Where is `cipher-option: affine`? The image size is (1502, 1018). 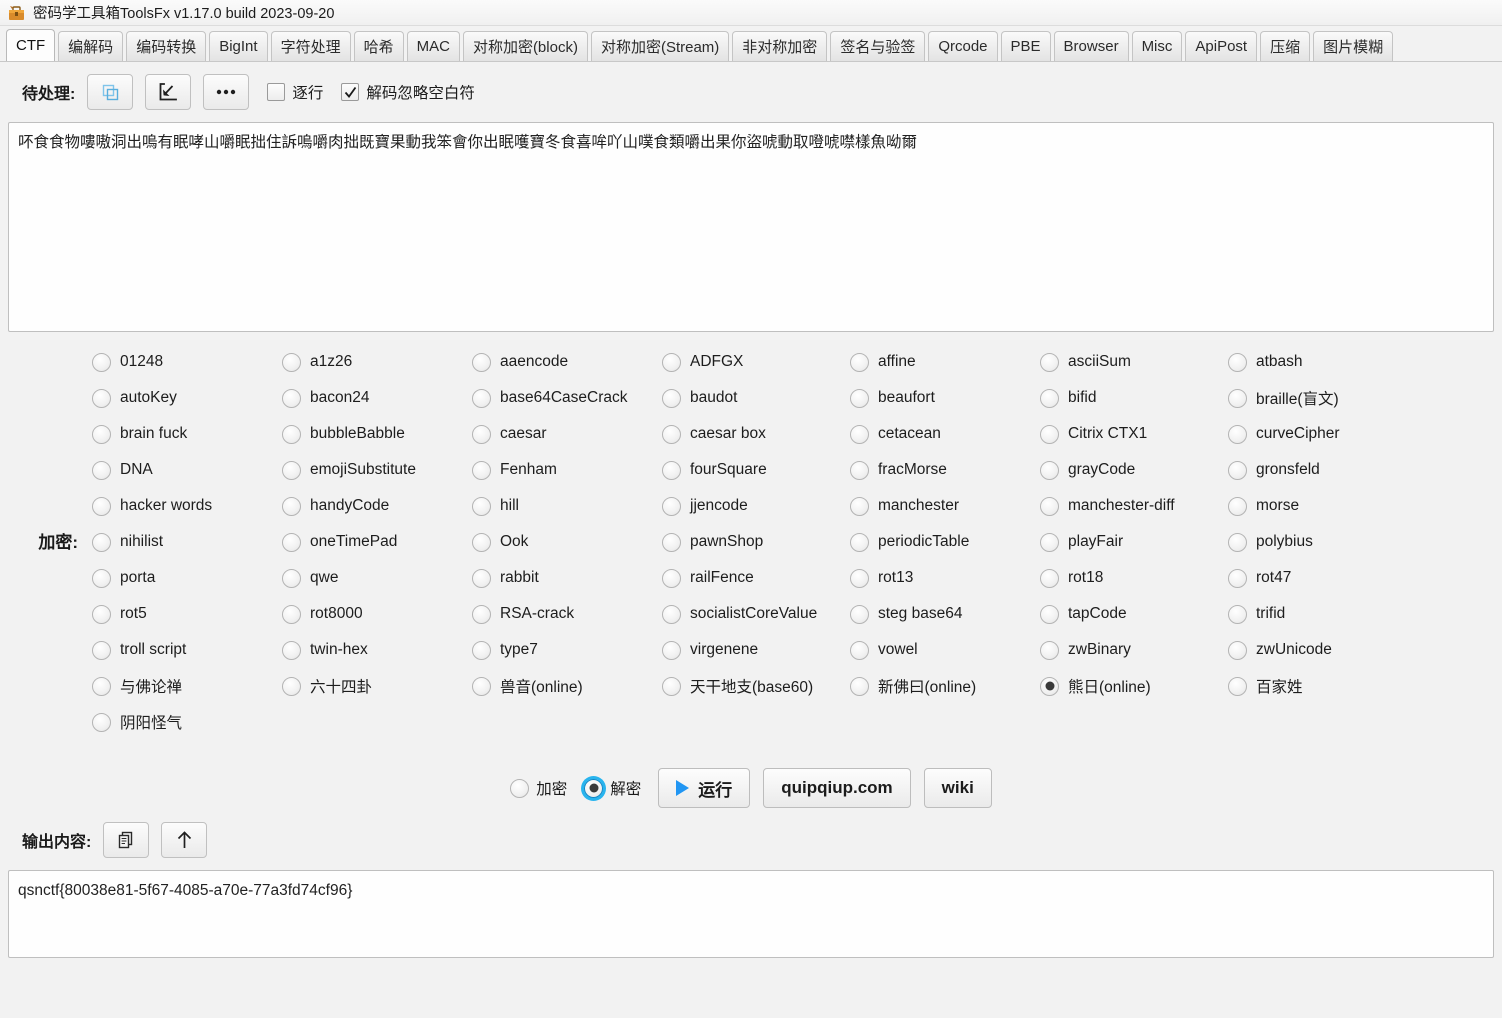
cipher-option: affine is located at coordinates (945, 362).